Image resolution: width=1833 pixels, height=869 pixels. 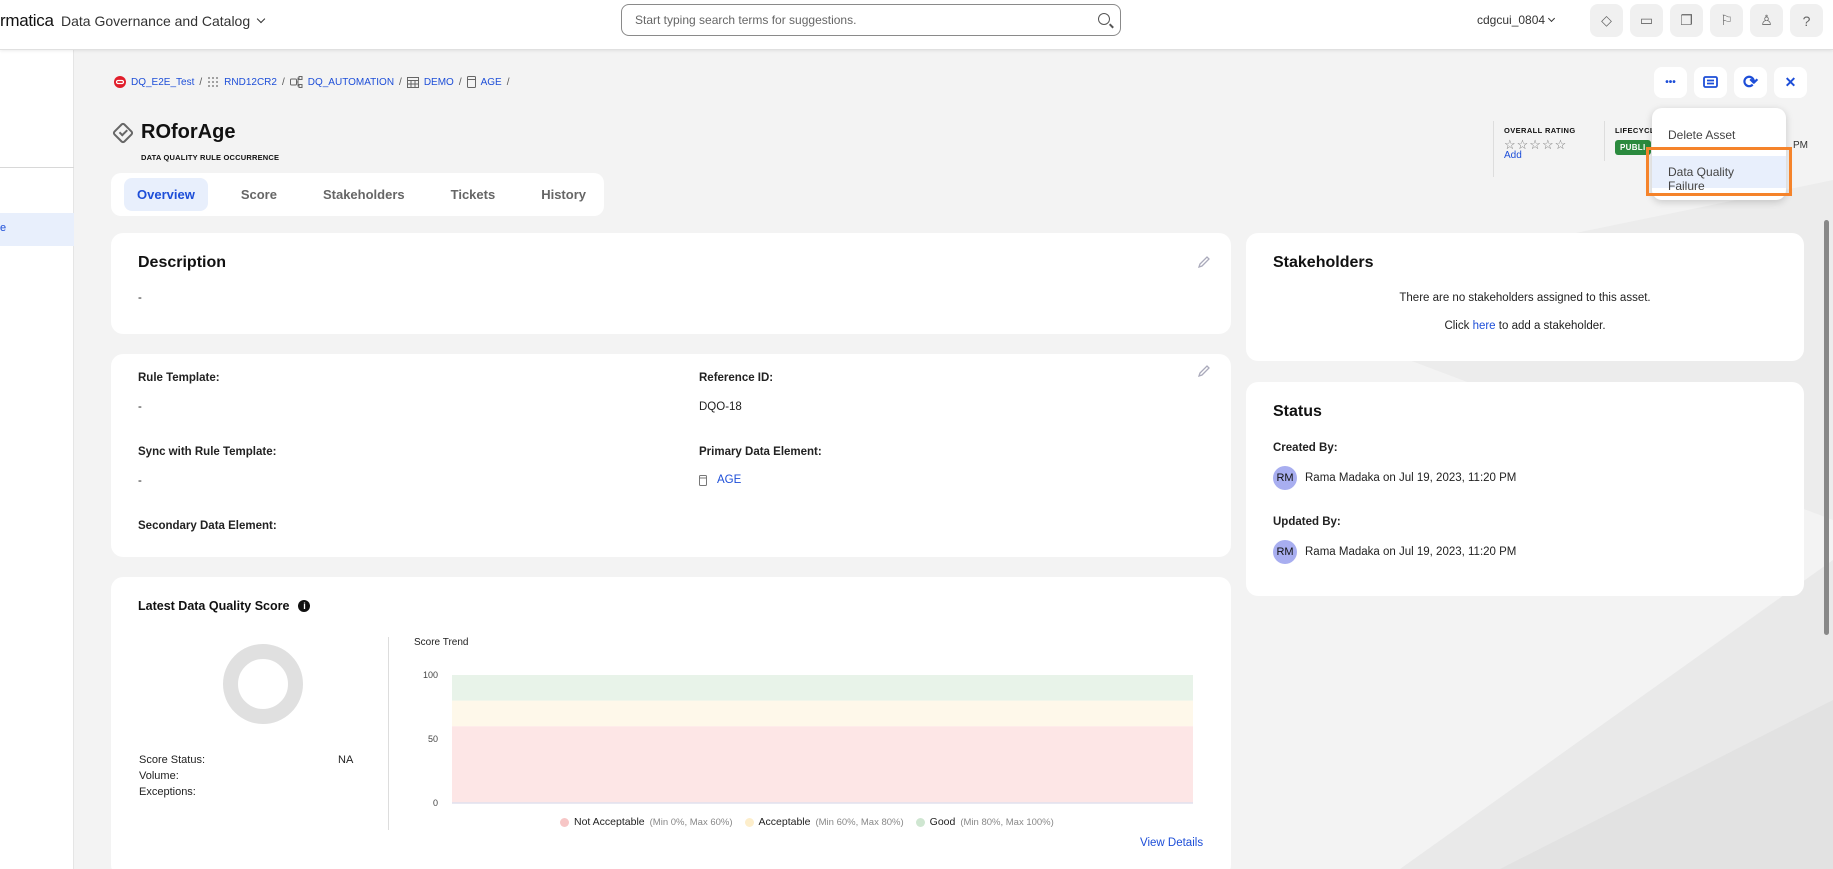 What do you see at coordinates (1706, 20) in the screenshot?
I see `top-icon-group: ◇ ▭ ❐ ⚐ ♙ ?` at bounding box center [1706, 20].